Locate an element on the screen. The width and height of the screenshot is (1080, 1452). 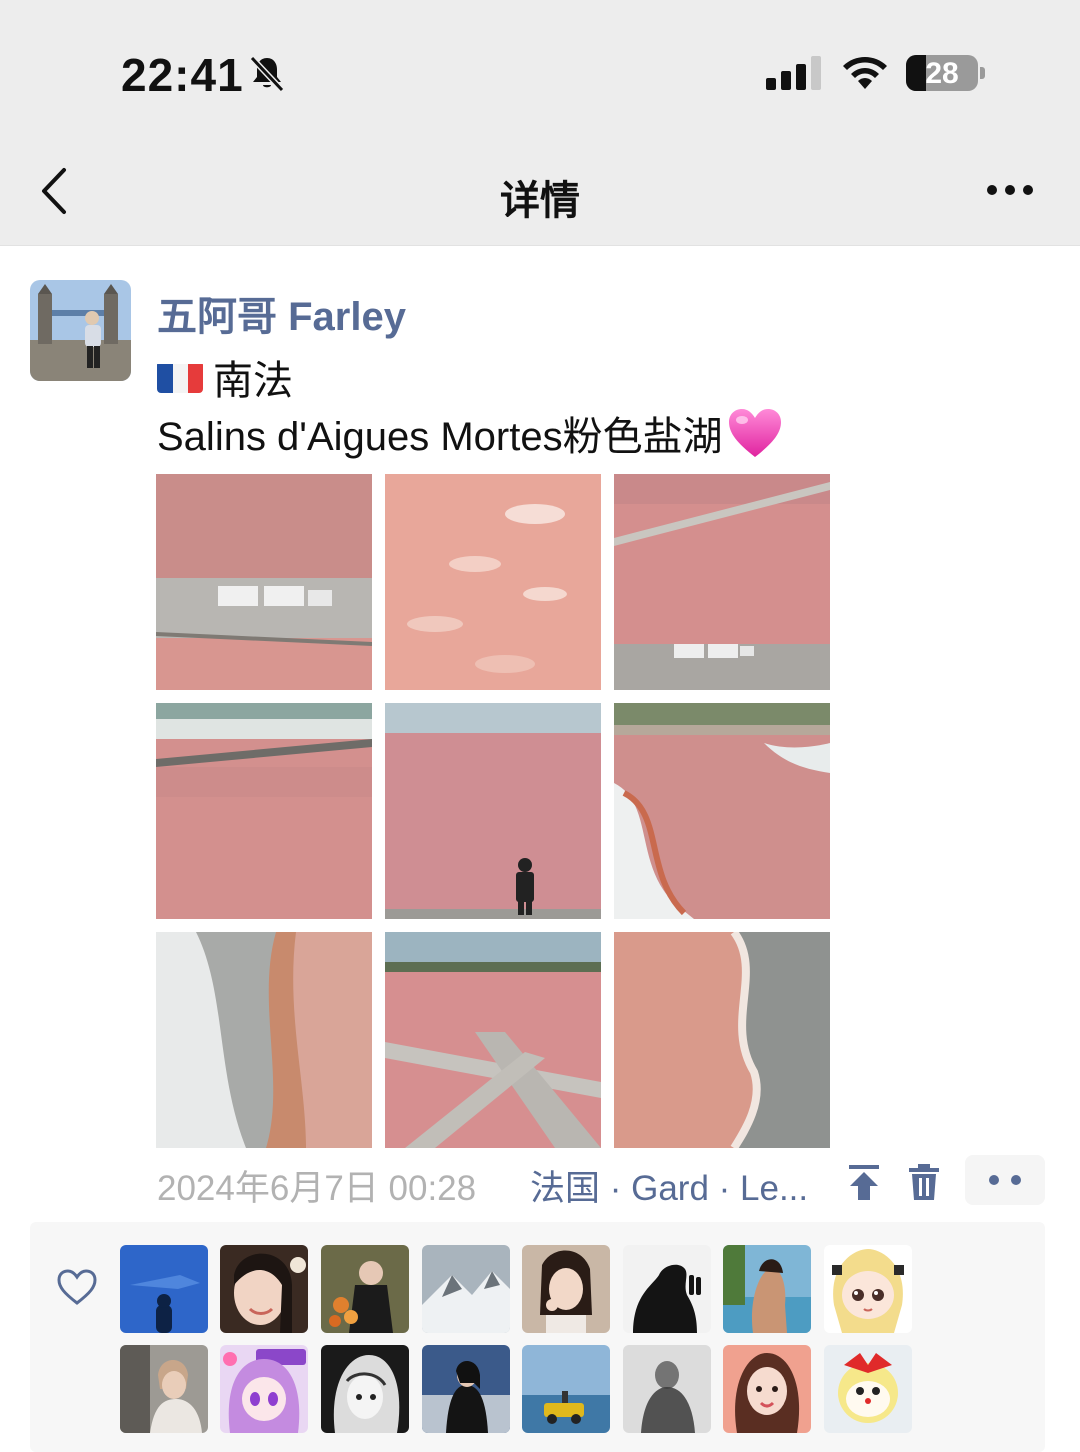
bell-muted-icon is located at coordinates (267, 73).